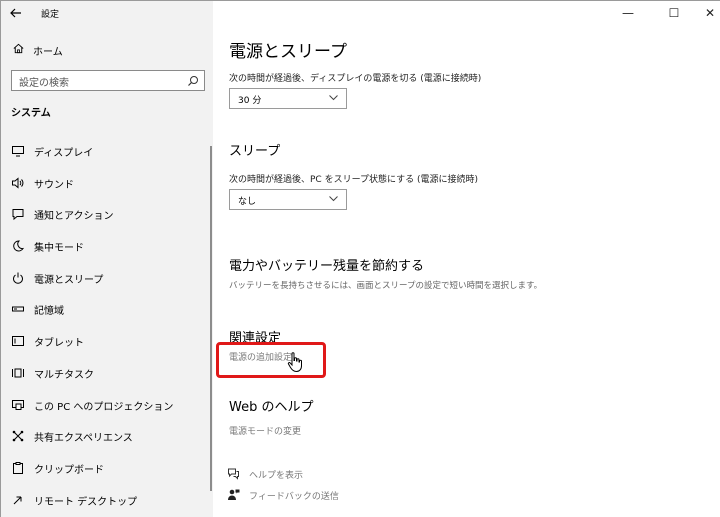 Image resolution: width=720 pixels, height=517 pixels. Describe the element at coordinates (628, 13) in the screenshot. I see `minimize-button: —` at that location.